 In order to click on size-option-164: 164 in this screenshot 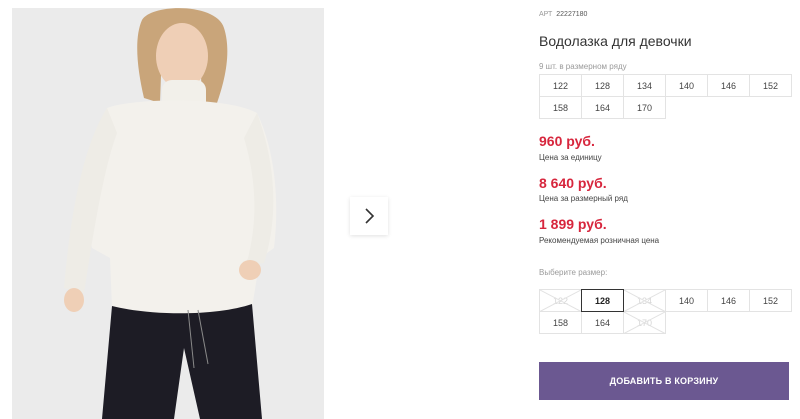, I will do `click(602, 322)`.